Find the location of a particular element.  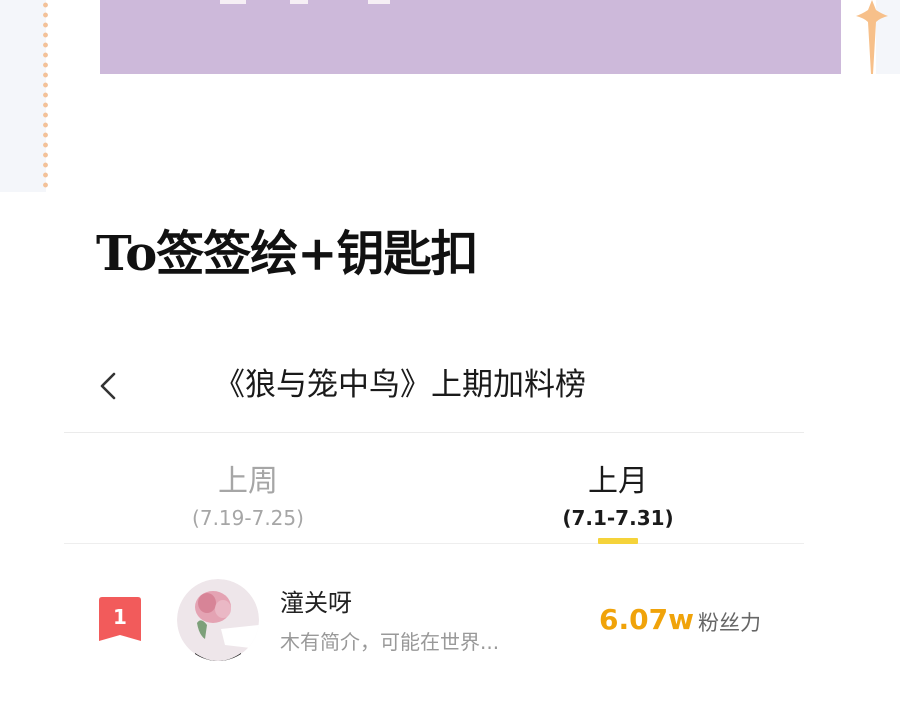

post-title: To签签绘+钥匙扣 is located at coordinates (287, 254).